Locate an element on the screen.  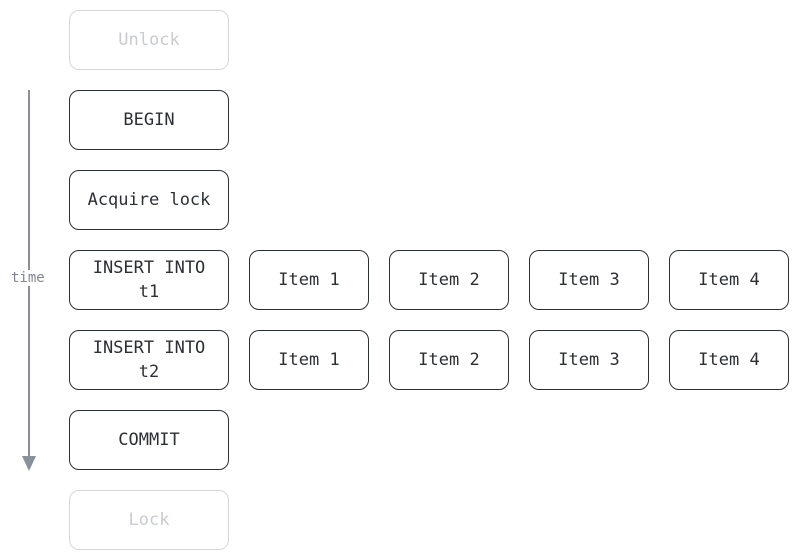
step-box: Acquire lock is located at coordinates (149, 200).